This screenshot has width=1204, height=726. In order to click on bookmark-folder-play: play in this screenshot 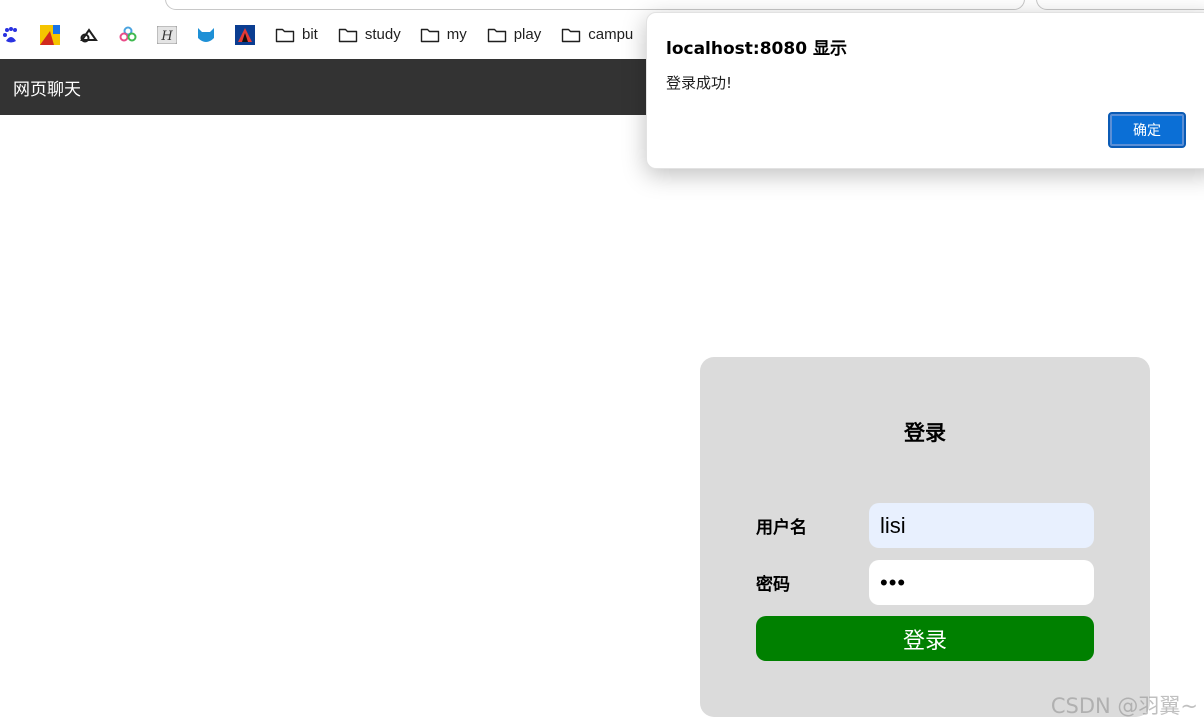, I will do `click(514, 35)`.